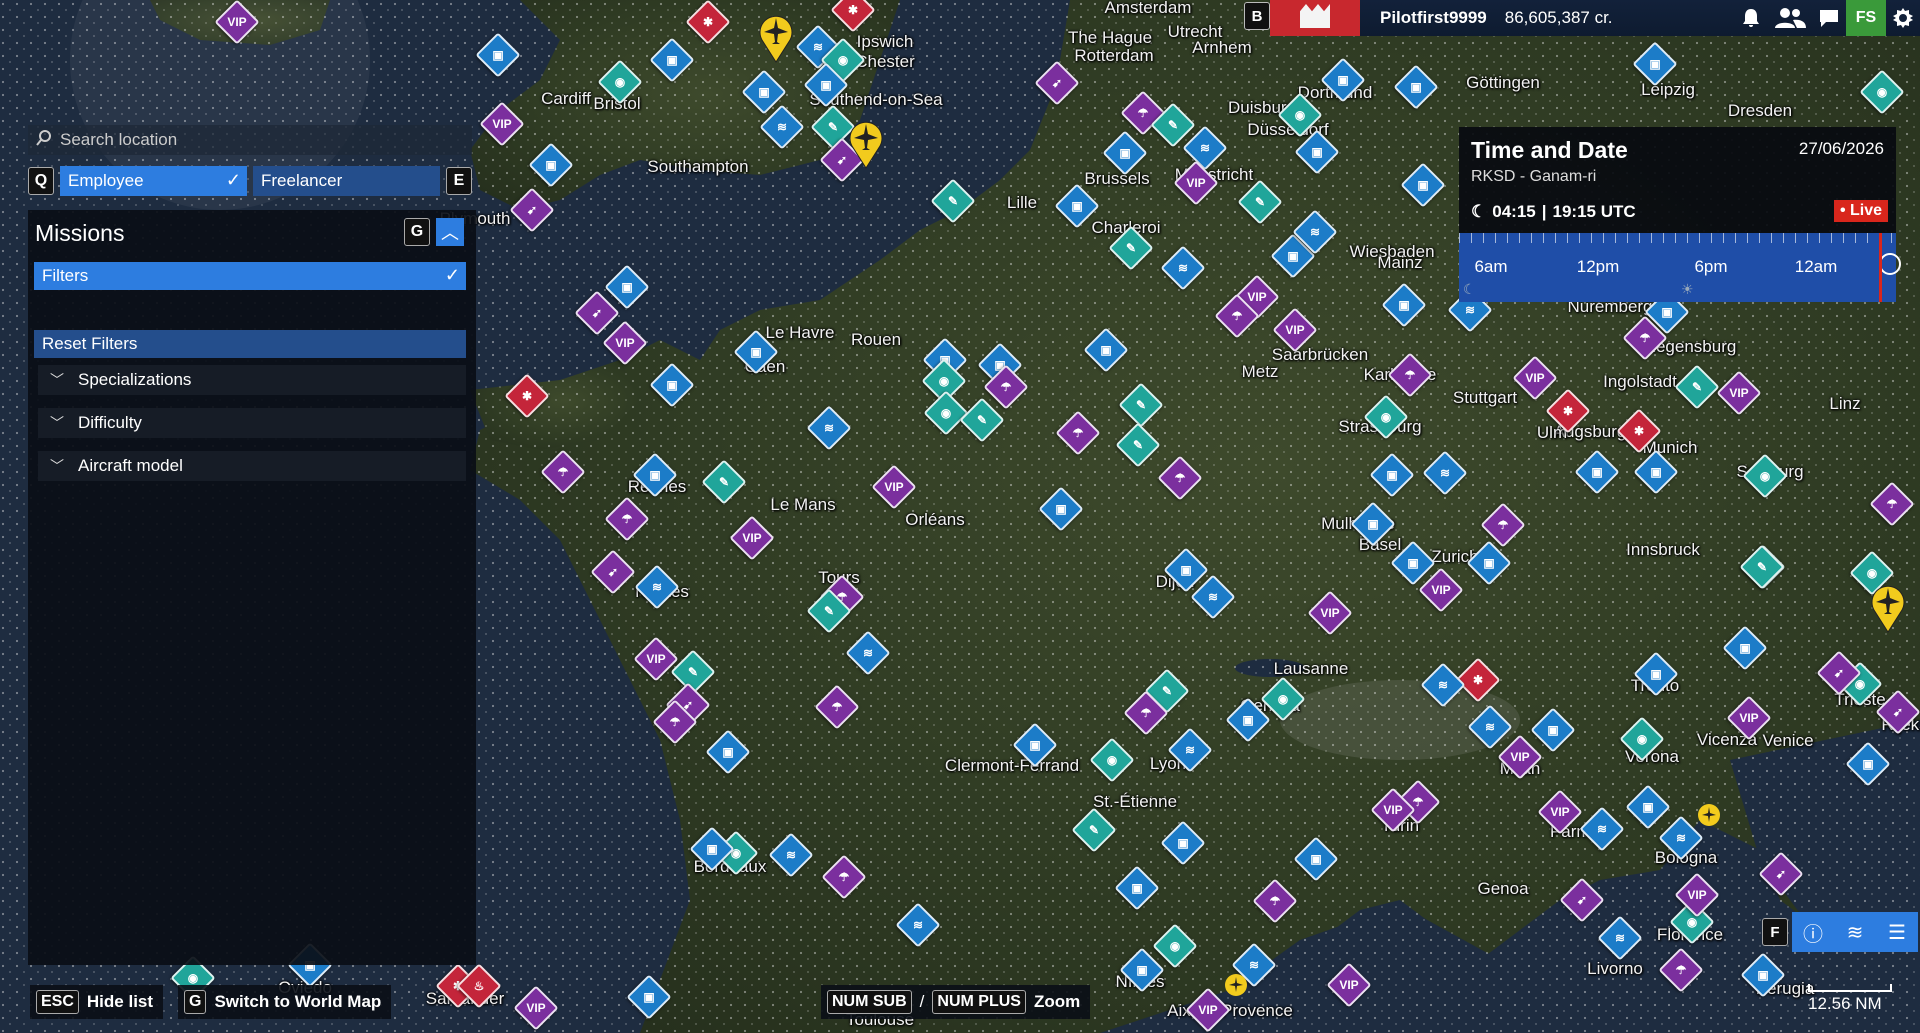 The image size is (1920, 1033). Describe the element at coordinates (1687, 289) in the screenshot. I see `sun-icon: ☀` at that location.